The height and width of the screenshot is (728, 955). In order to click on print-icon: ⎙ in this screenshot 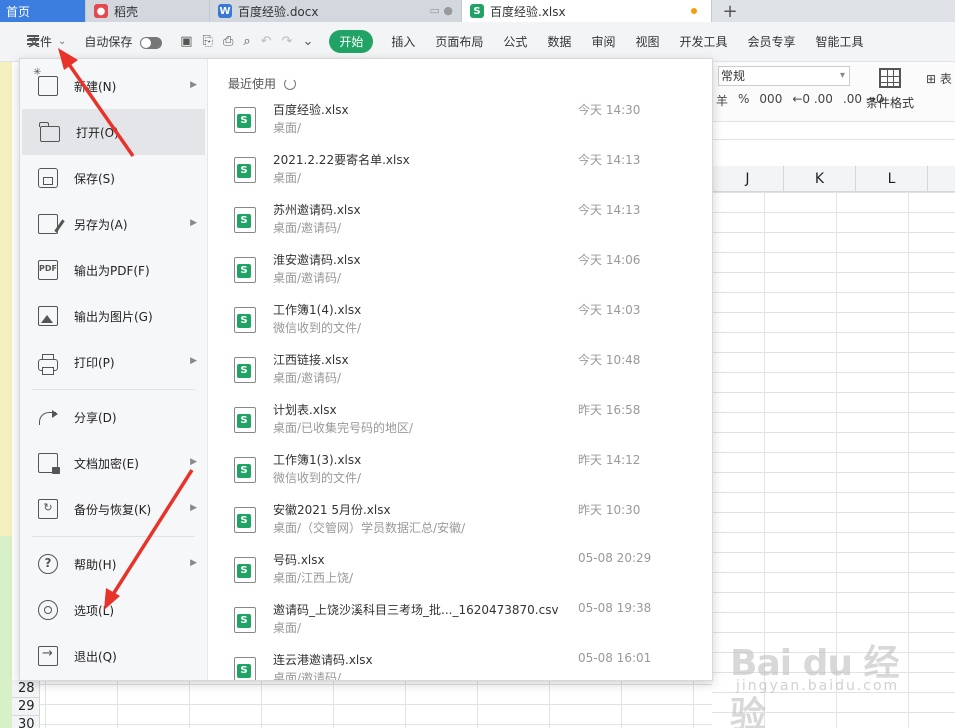, I will do `click(228, 41)`.